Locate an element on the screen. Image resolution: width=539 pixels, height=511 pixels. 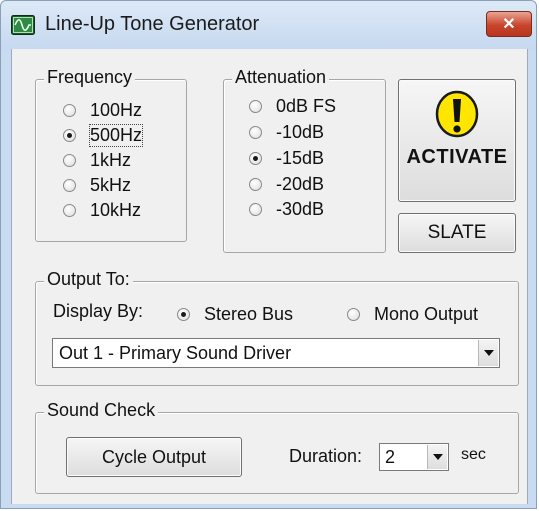
attenuation-option-10db: -10dB is located at coordinates (286, 132).